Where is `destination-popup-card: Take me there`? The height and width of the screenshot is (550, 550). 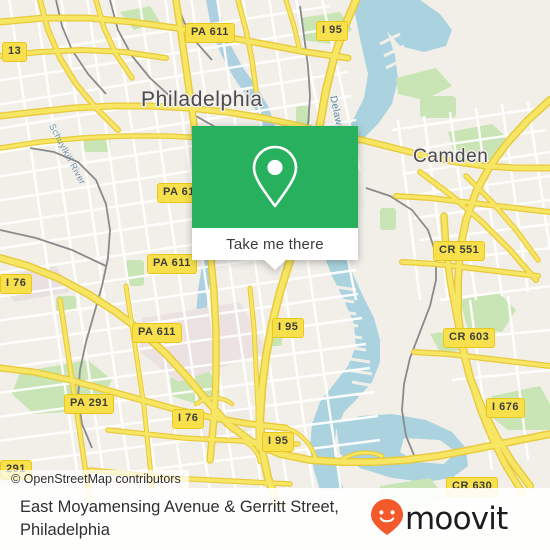 destination-popup-card: Take me there is located at coordinates (275, 198).